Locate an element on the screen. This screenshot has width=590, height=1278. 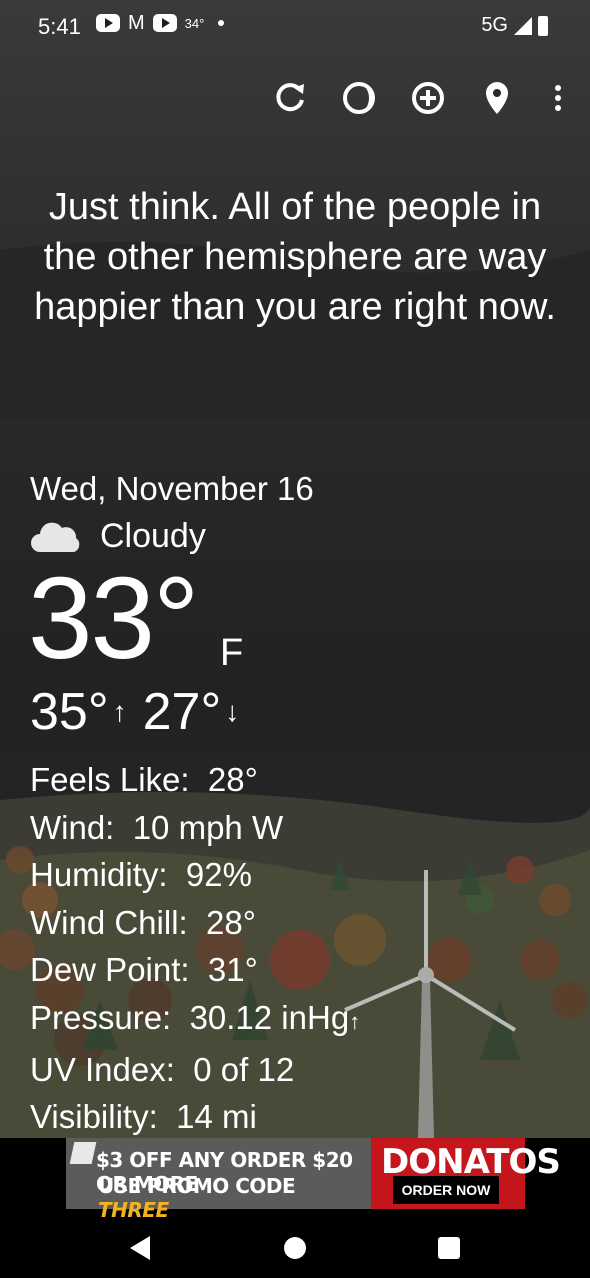
add-location-icon is located at coordinates (428, 98).